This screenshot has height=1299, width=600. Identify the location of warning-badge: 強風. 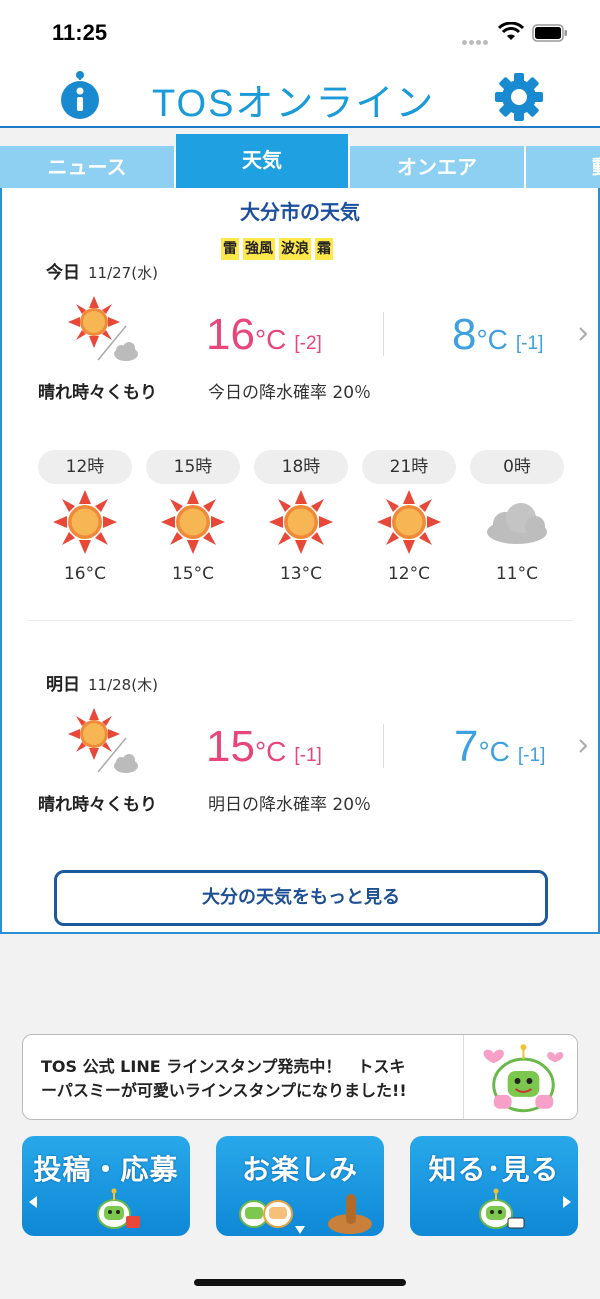
(259, 249).